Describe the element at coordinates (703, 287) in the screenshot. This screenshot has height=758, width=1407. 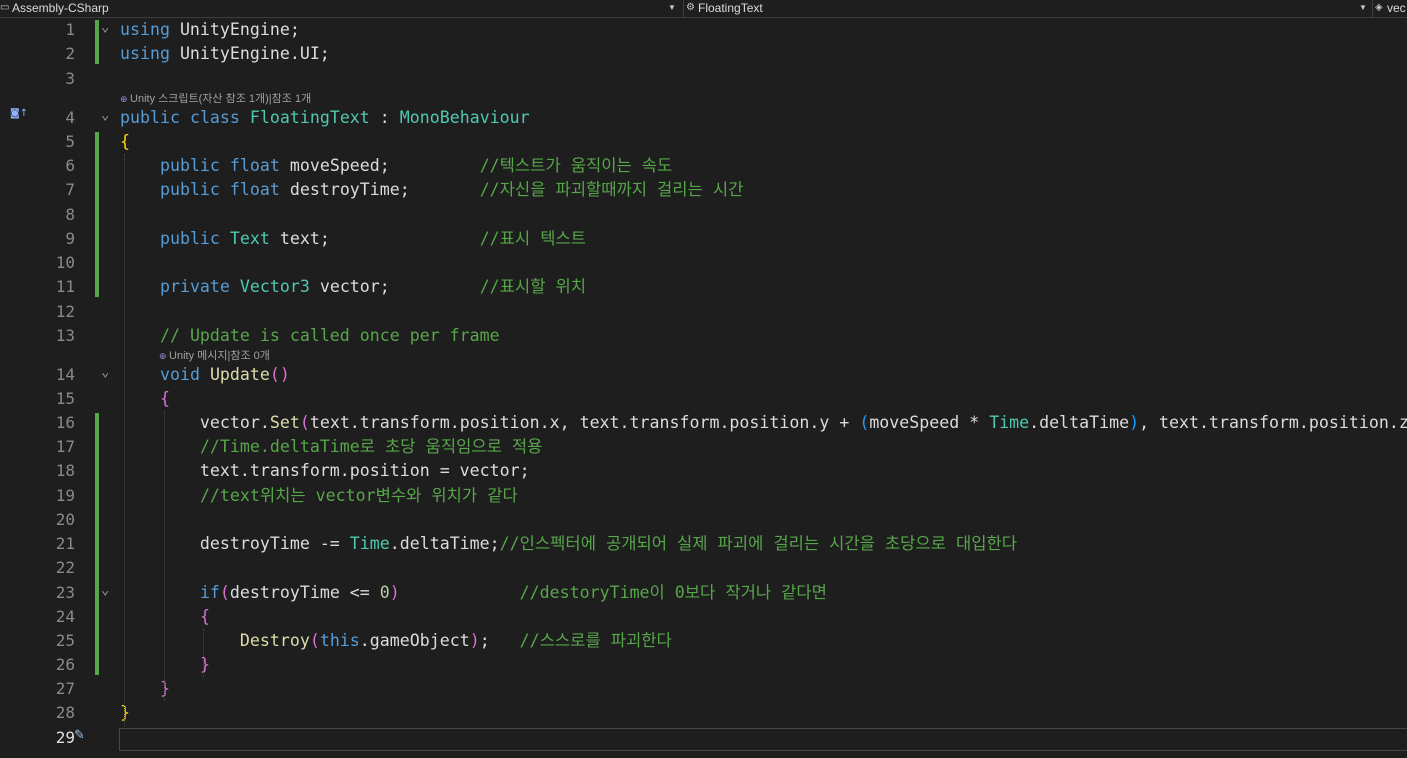
I see `code-line: 11 private Vector3 vector; //표시할 위치` at that location.